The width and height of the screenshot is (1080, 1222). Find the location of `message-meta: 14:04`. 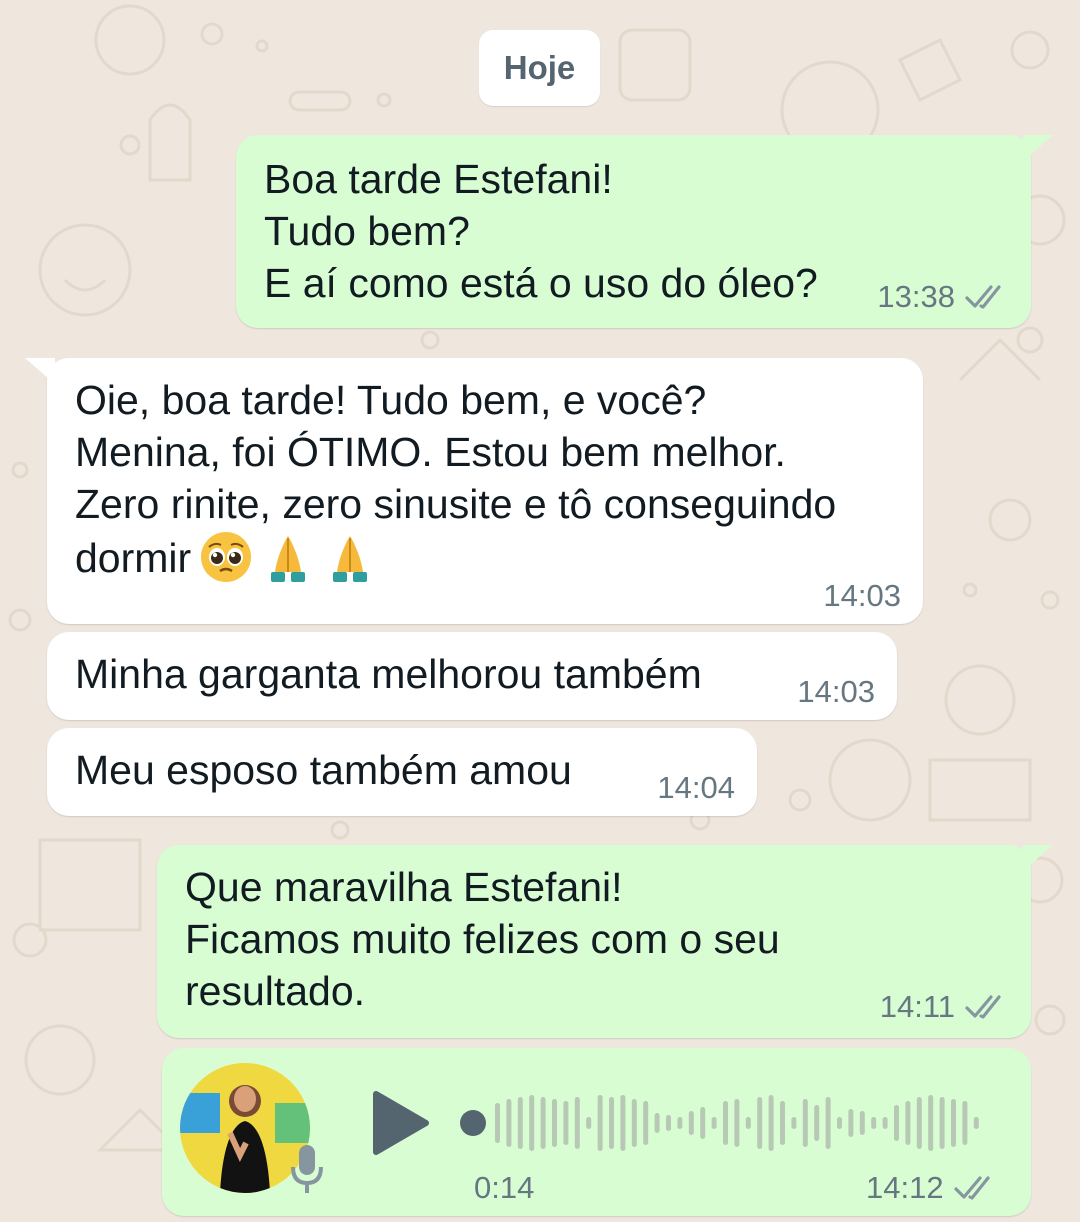

message-meta: 14:04 is located at coordinates (696, 788).